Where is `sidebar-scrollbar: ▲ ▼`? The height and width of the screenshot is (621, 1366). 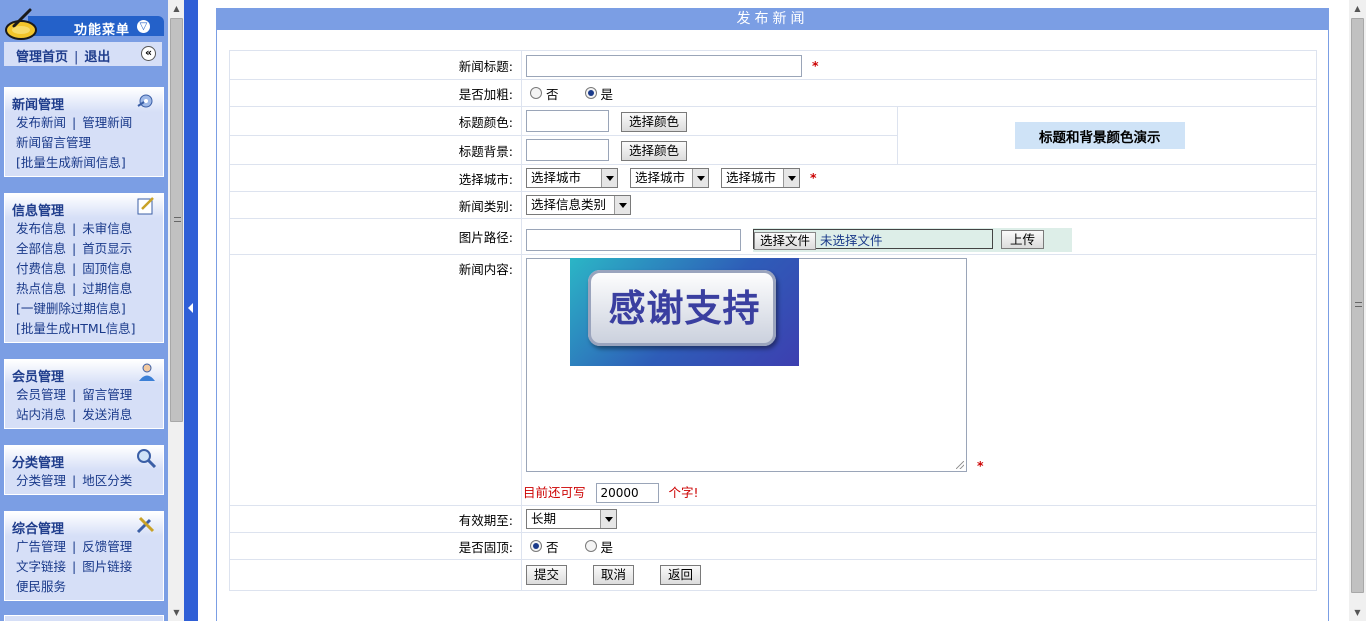 sidebar-scrollbar: ▲ ▼ is located at coordinates (176, 310).